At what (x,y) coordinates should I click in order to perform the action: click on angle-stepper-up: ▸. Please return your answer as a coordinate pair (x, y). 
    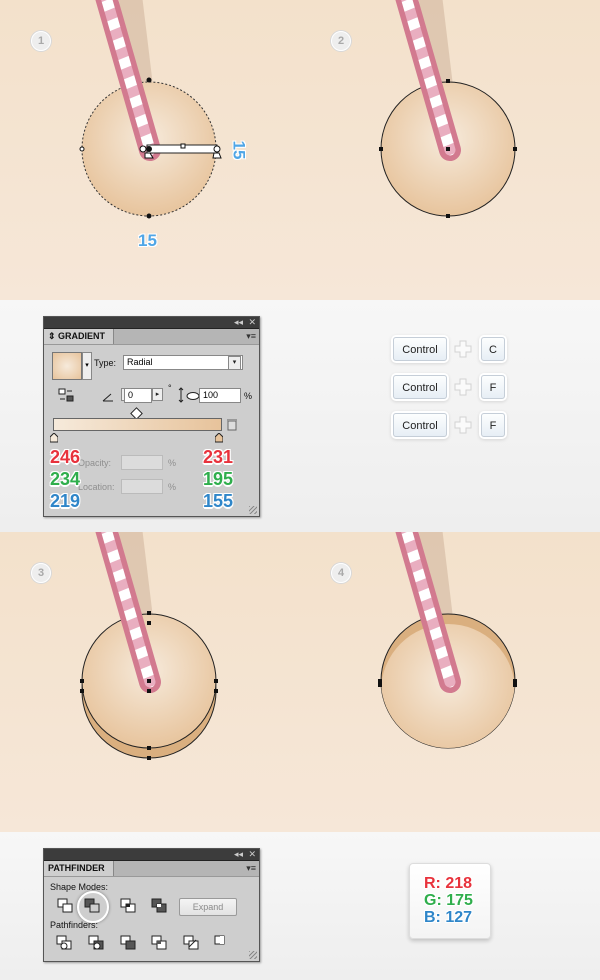
    Looking at the image, I should click on (157, 394).